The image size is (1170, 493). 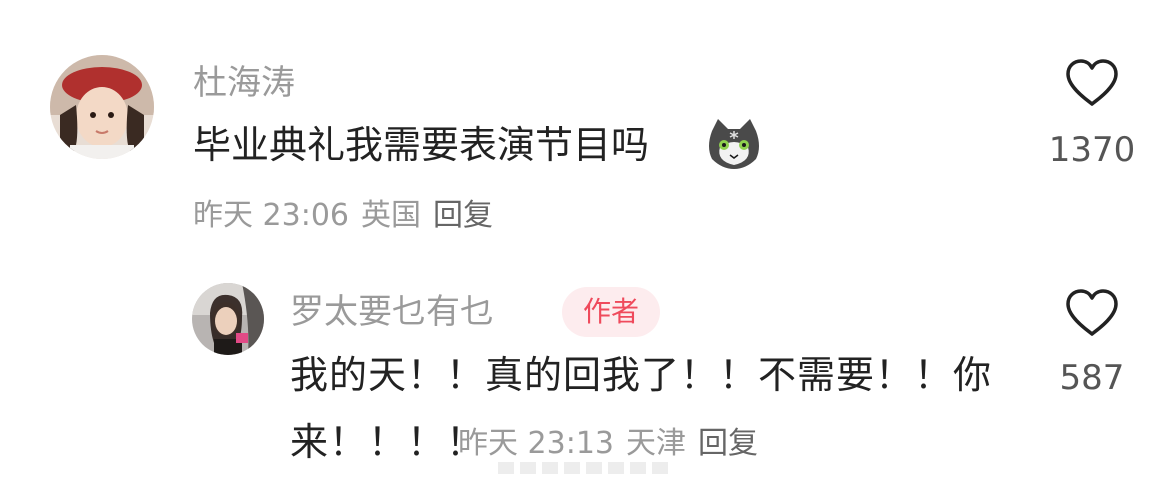 What do you see at coordinates (588, 467) in the screenshot?
I see `watermark` at bounding box center [588, 467].